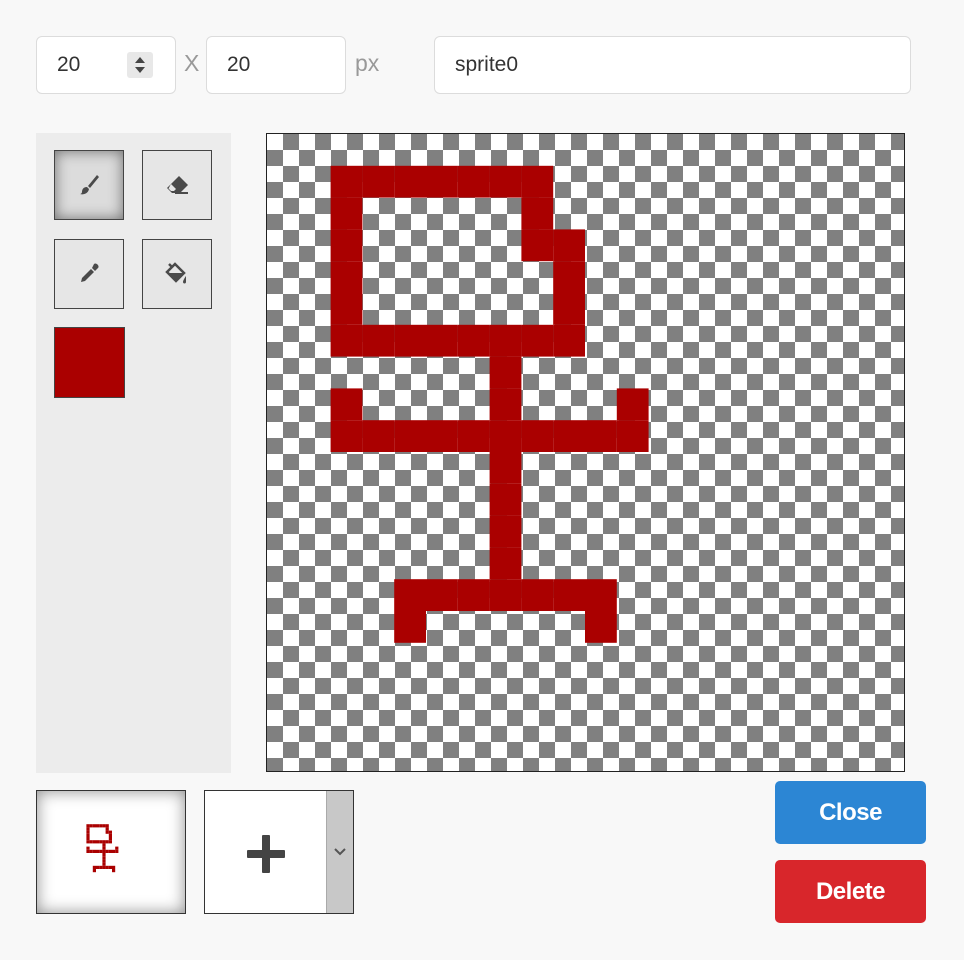 The height and width of the screenshot is (960, 964). I want to click on eraser-icon, so click(177, 185).